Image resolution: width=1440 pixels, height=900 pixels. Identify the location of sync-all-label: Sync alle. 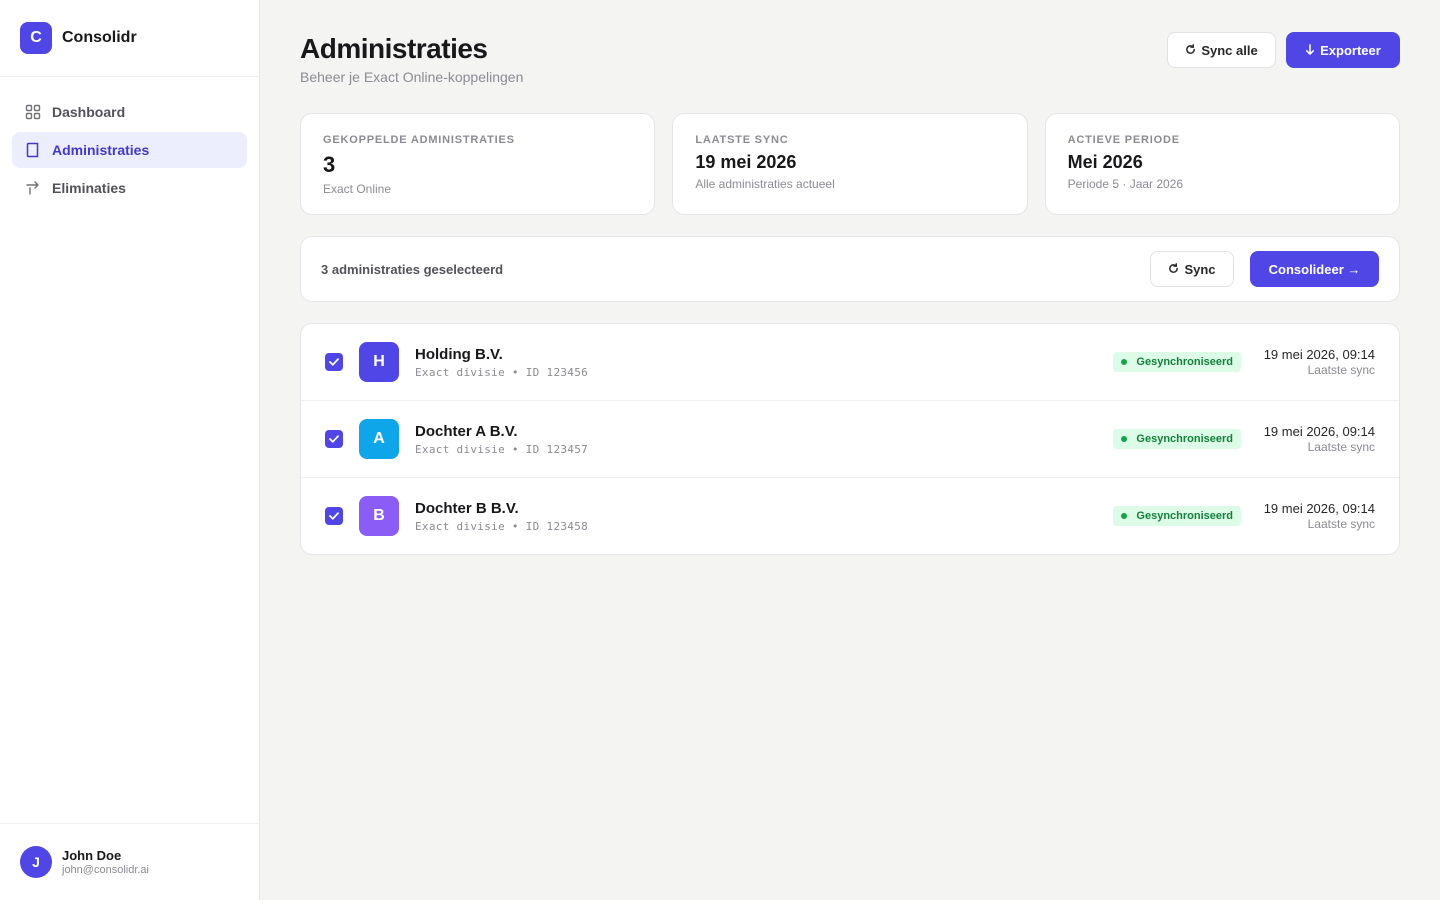
(1229, 50).